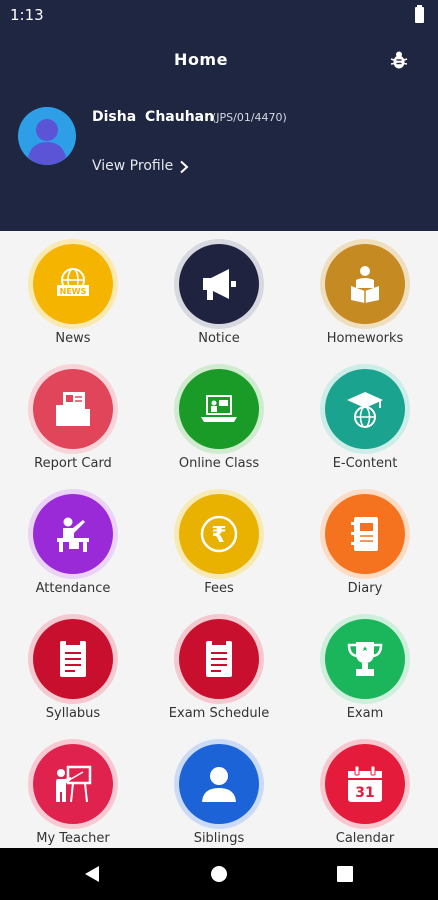 This screenshot has height=900, width=438. What do you see at coordinates (219, 463) in the screenshot?
I see `tile-label: Online Class` at bounding box center [219, 463].